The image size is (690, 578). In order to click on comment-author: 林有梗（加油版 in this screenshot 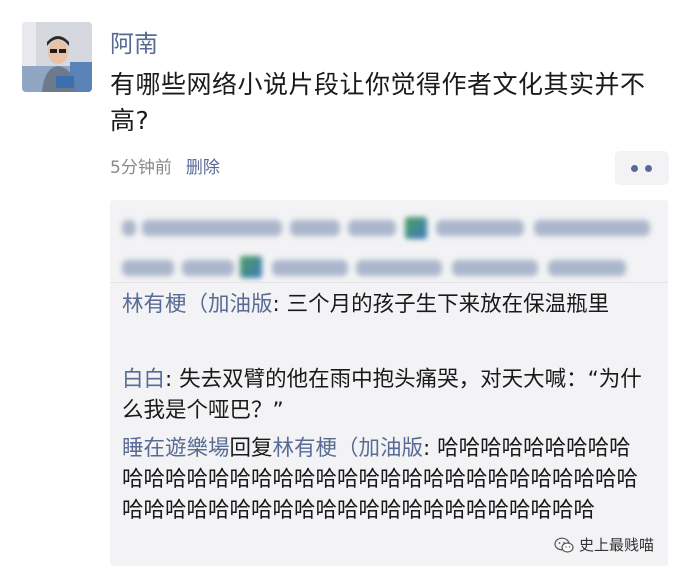, I will do `click(197, 304)`.